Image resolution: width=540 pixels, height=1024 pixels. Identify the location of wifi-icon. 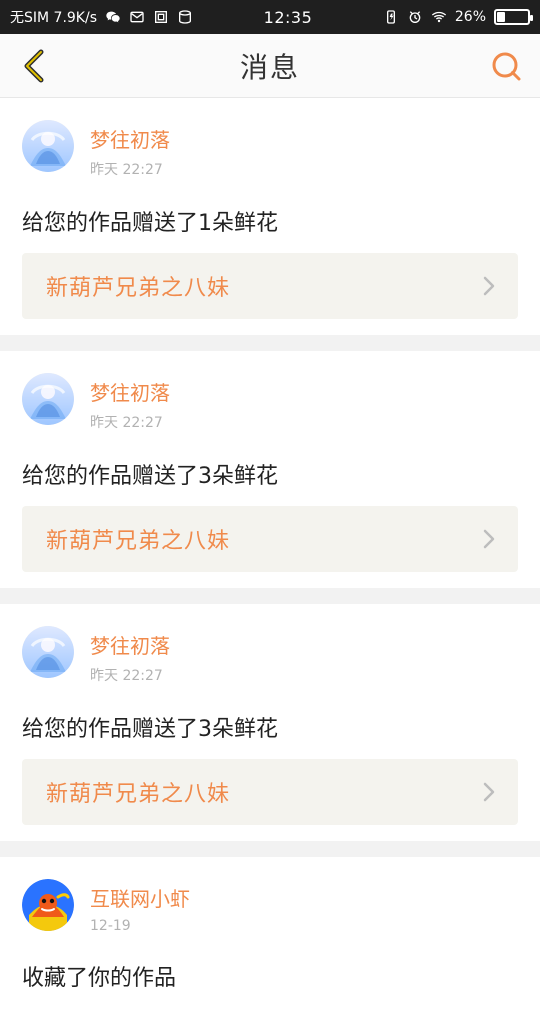
(439, 17).